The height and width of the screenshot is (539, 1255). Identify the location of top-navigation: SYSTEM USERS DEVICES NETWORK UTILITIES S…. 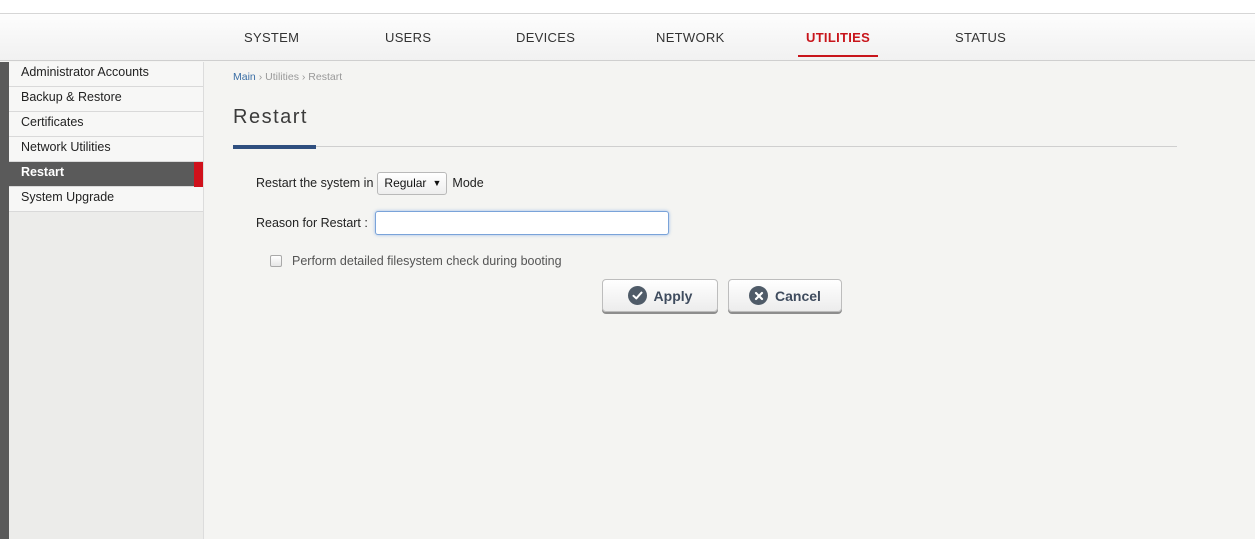
(627, 37).